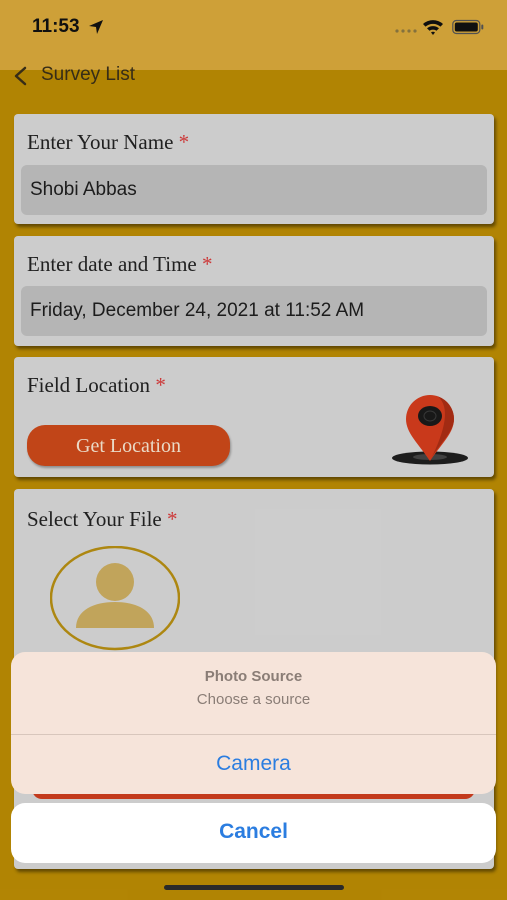  I want to click on cancel-button: Cancel, so click(253, 833).